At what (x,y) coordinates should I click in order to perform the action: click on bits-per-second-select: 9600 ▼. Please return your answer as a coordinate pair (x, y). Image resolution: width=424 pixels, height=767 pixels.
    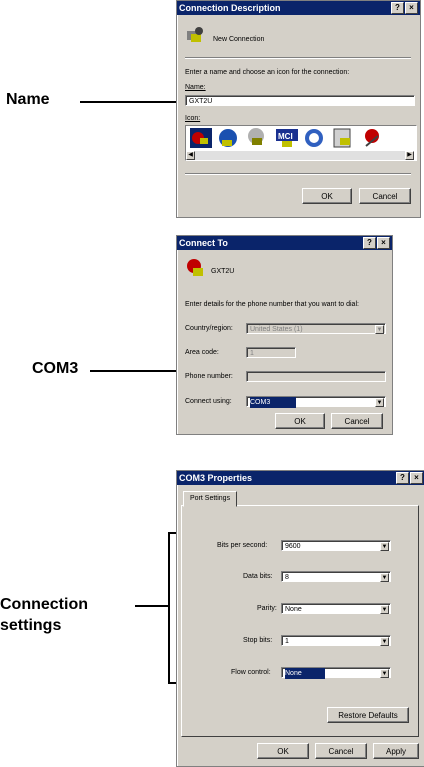
    Looking at the image, I should click on (336, 545).